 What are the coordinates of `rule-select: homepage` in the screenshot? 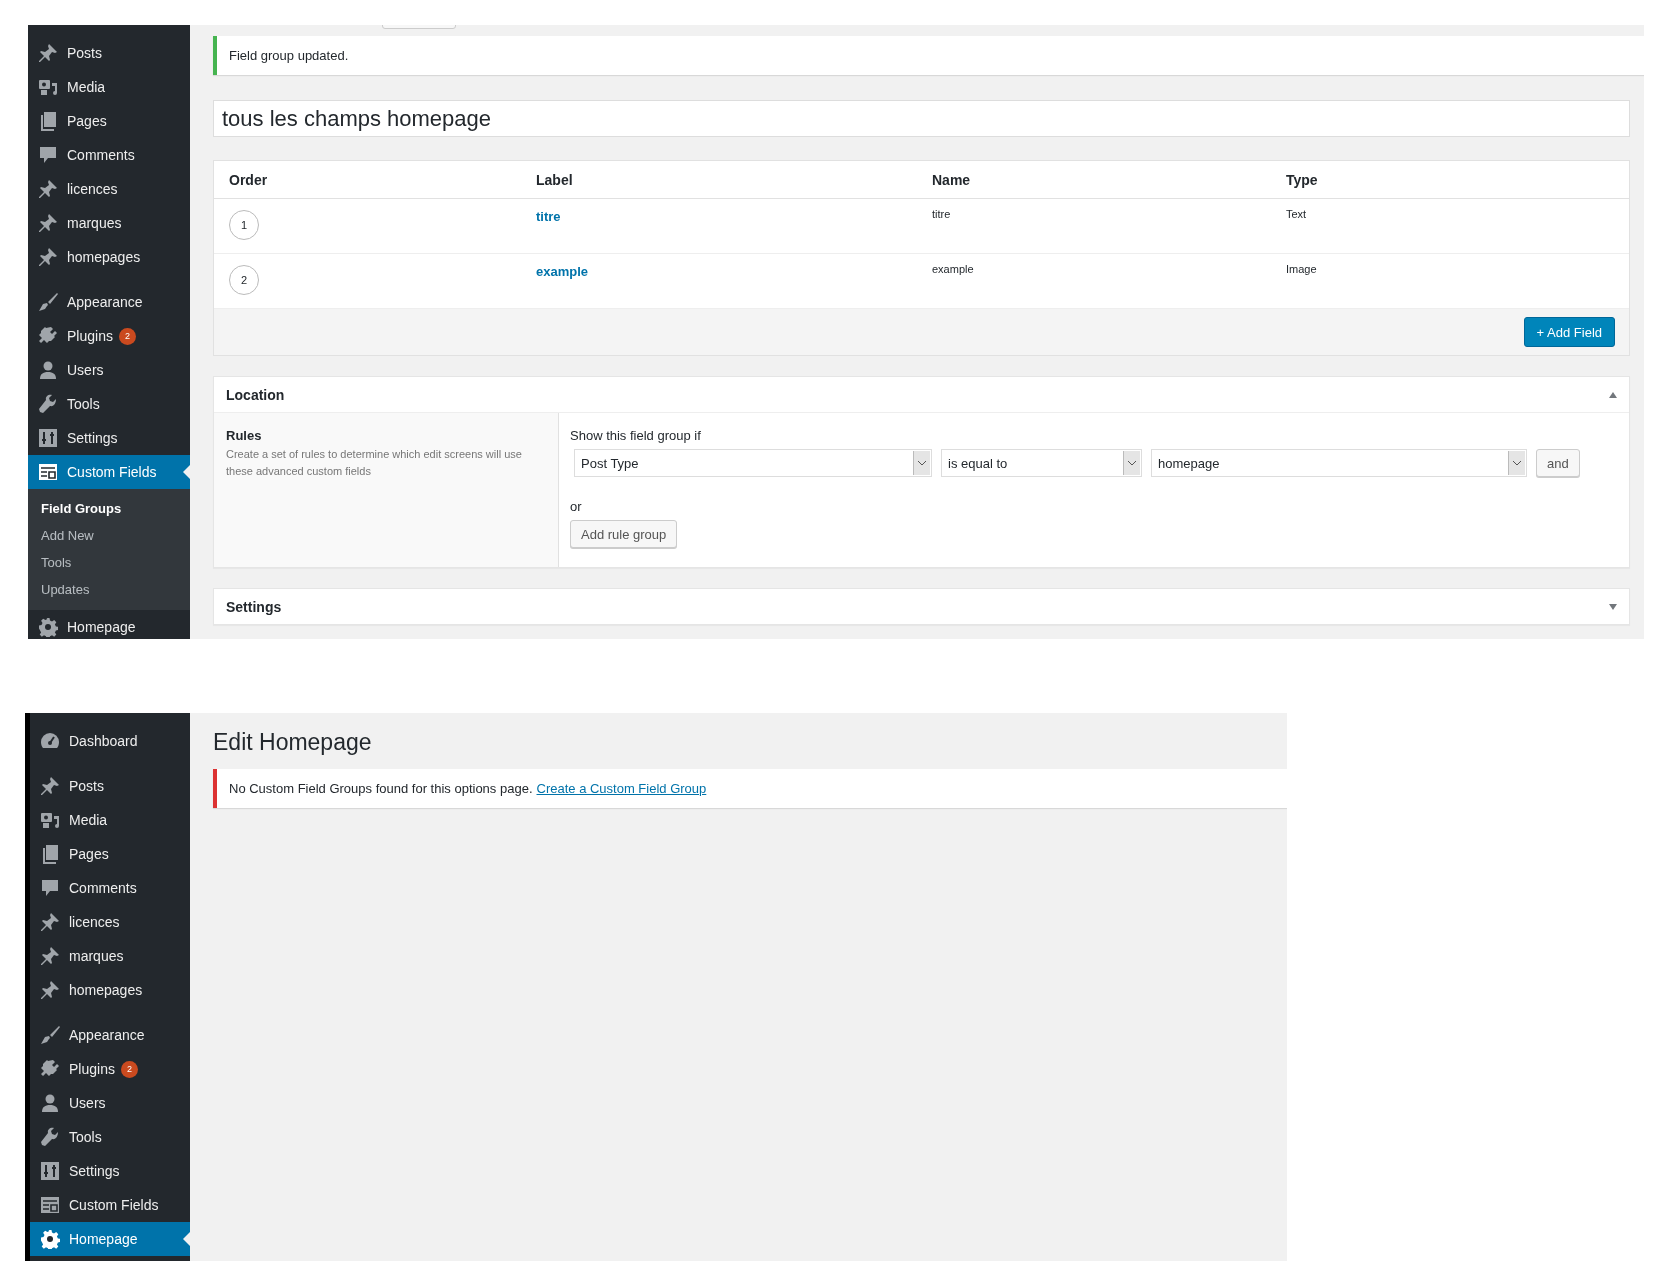 It's located at (1339, 463).